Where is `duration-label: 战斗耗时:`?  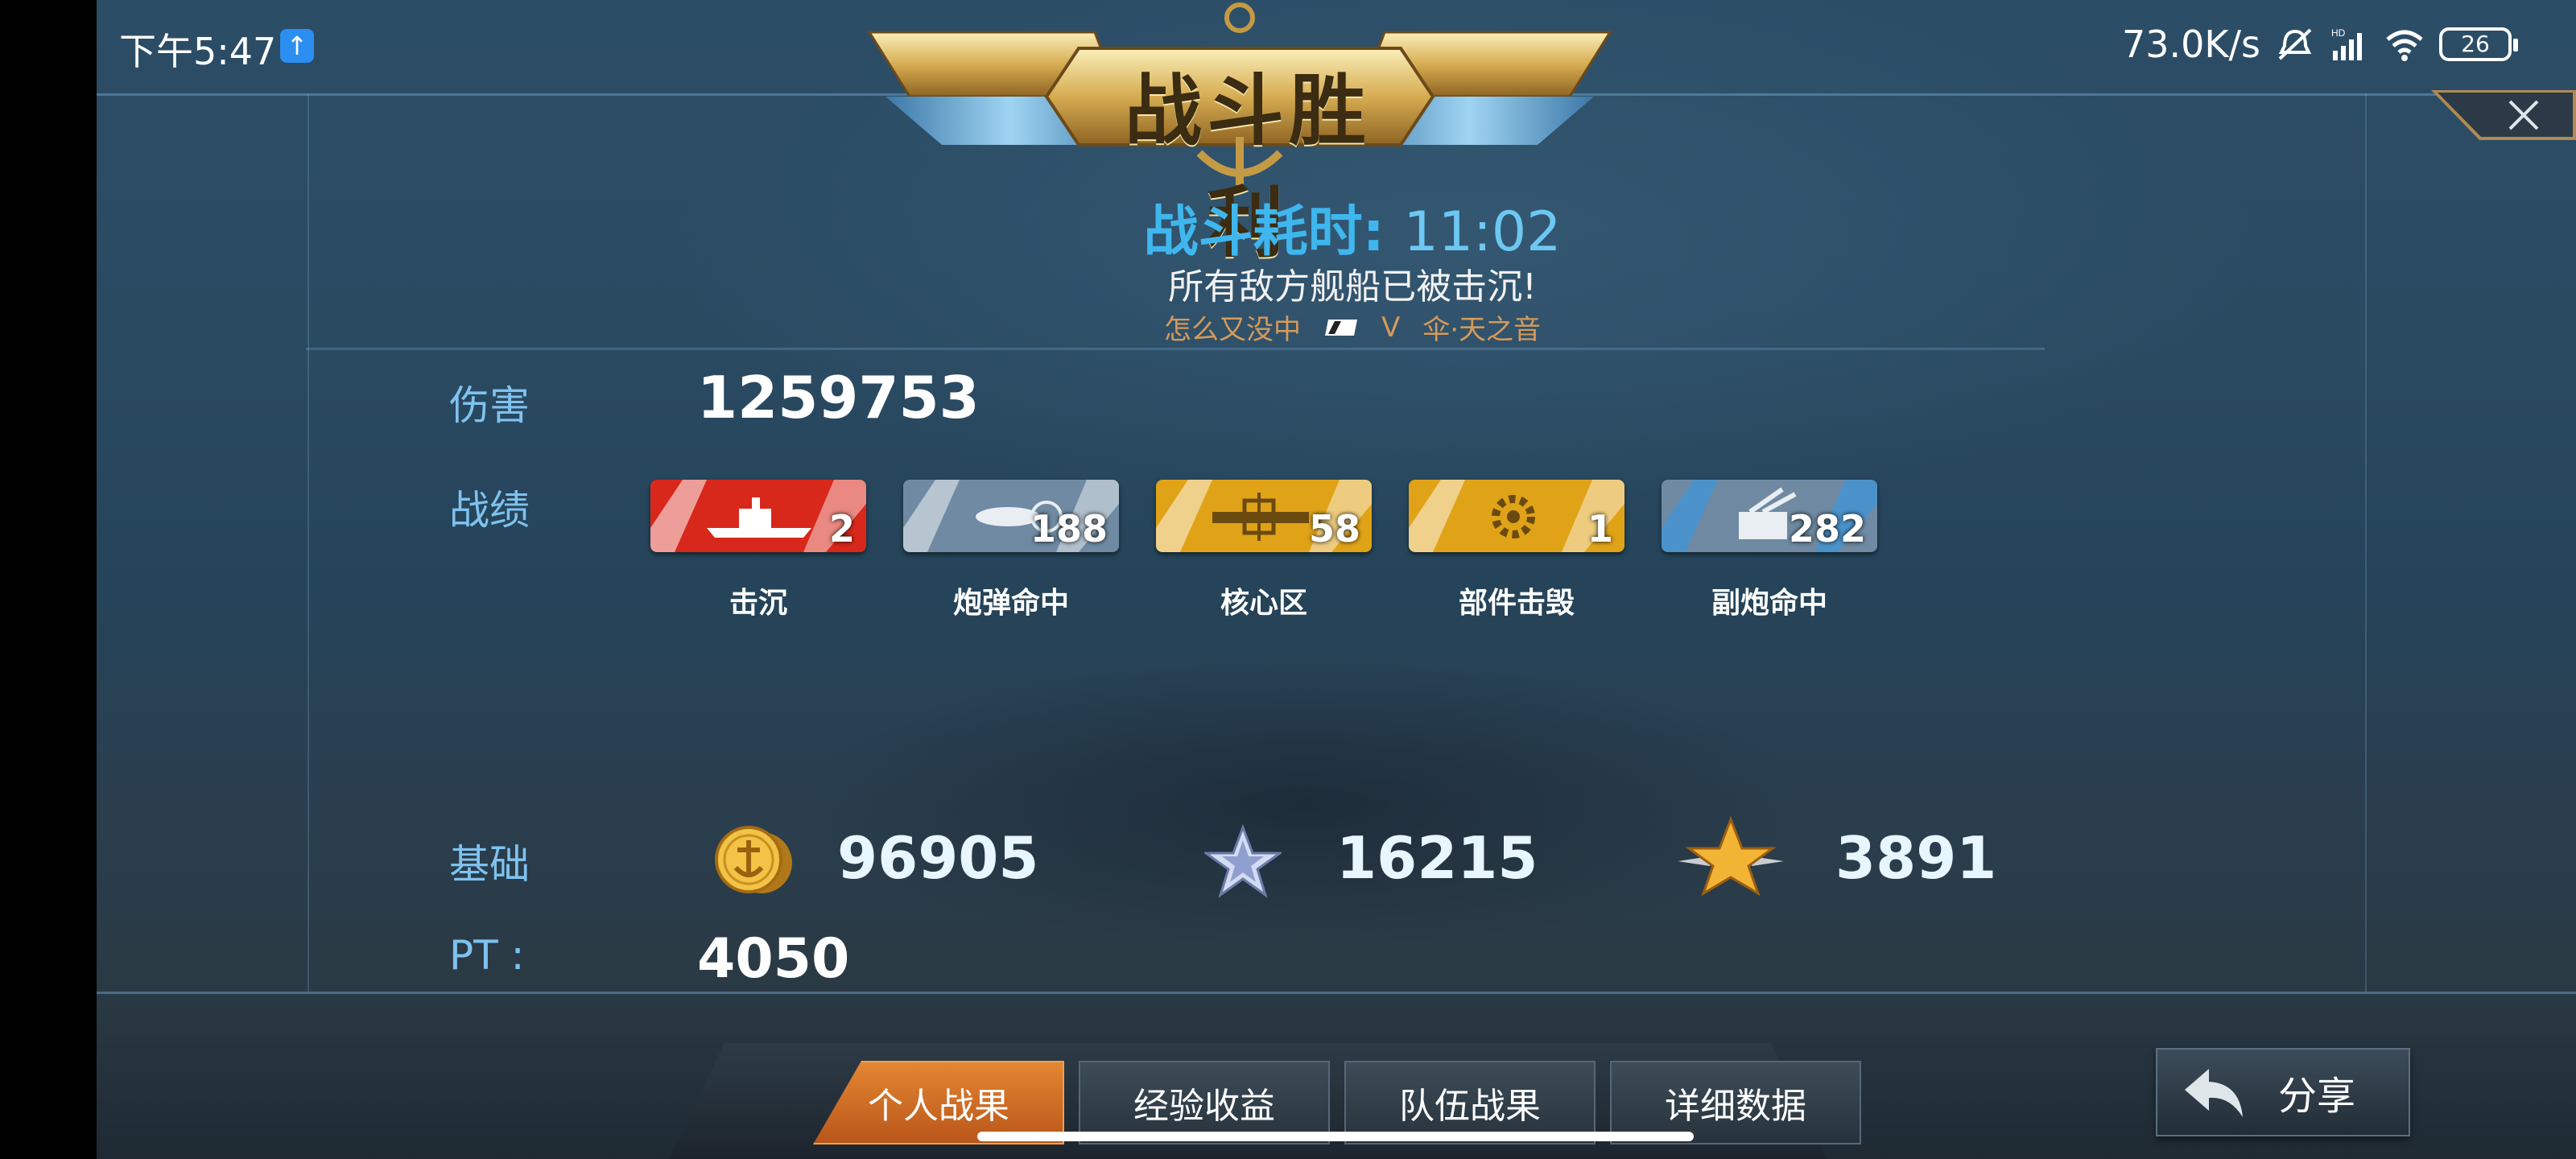
duration-label: 战斗耗时: is located at coordinates (1264, 232).